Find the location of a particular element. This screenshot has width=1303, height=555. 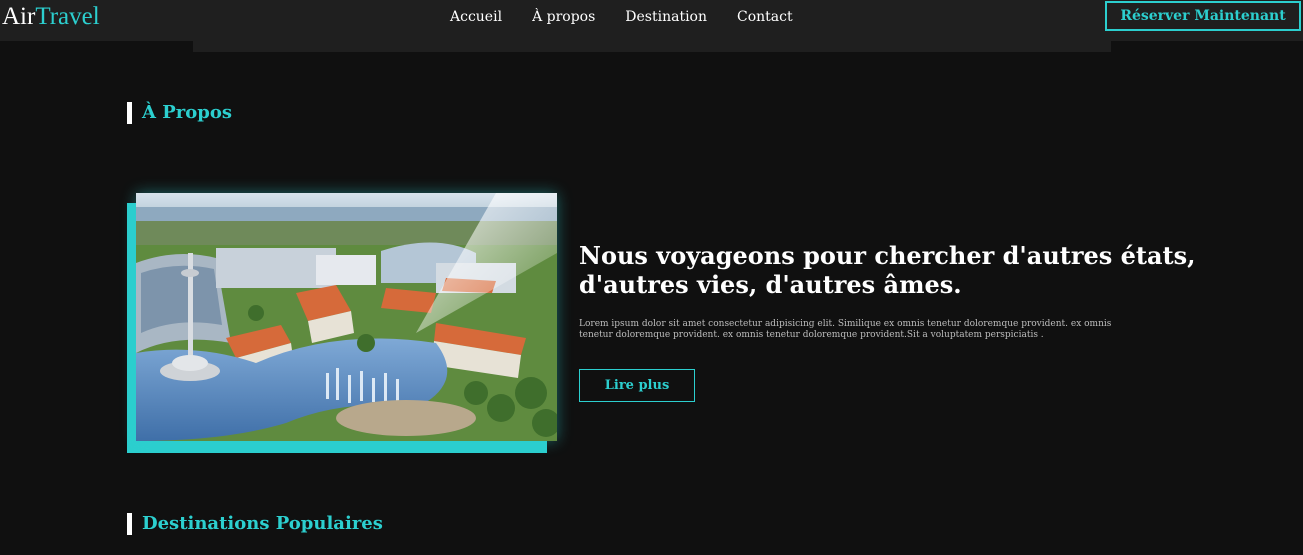

nav-underbar is located at coordinates (652, 46).